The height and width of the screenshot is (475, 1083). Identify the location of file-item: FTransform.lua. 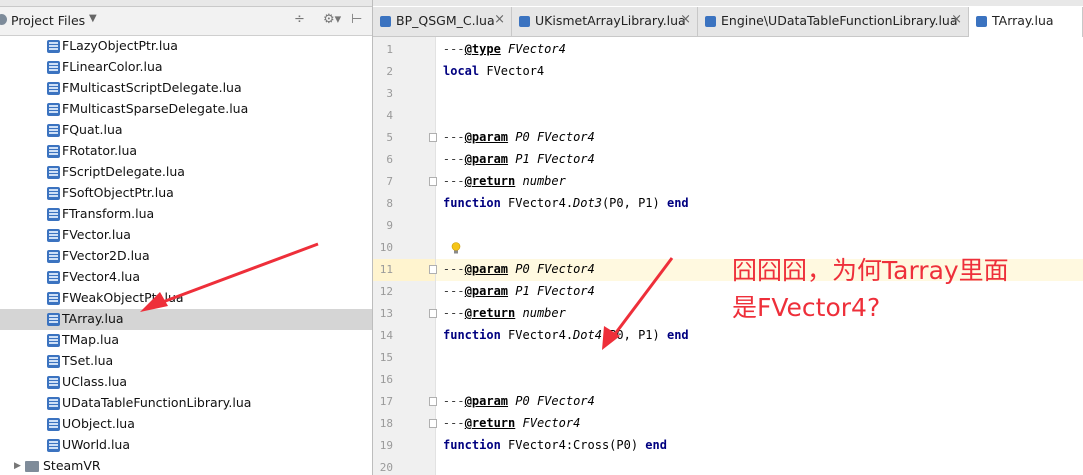
(186, 214).